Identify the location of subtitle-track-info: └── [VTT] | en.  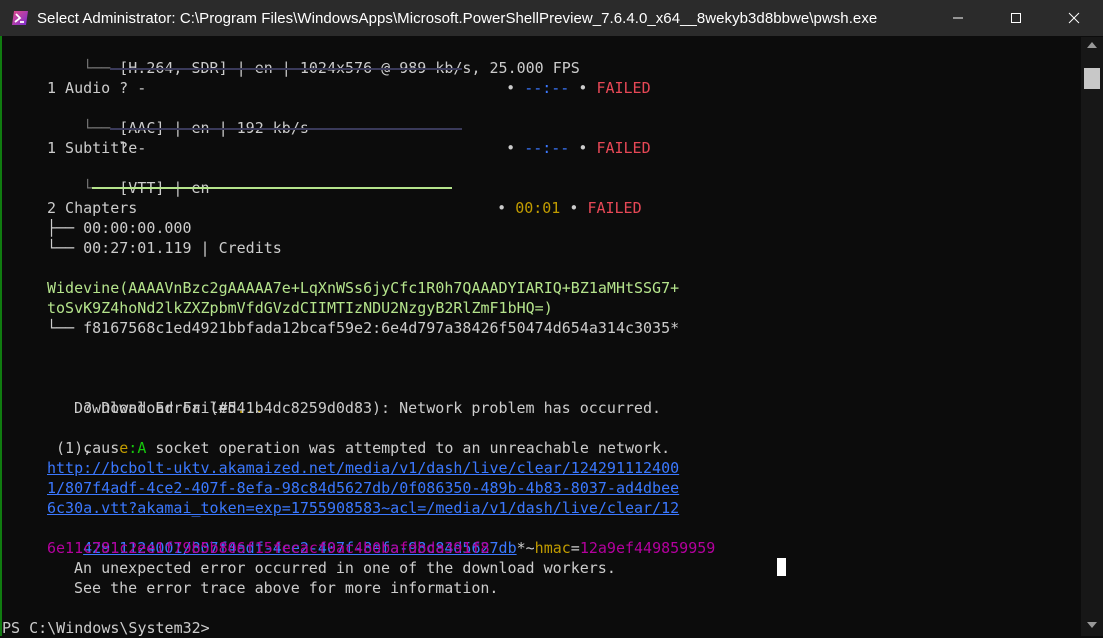
(146, 188).